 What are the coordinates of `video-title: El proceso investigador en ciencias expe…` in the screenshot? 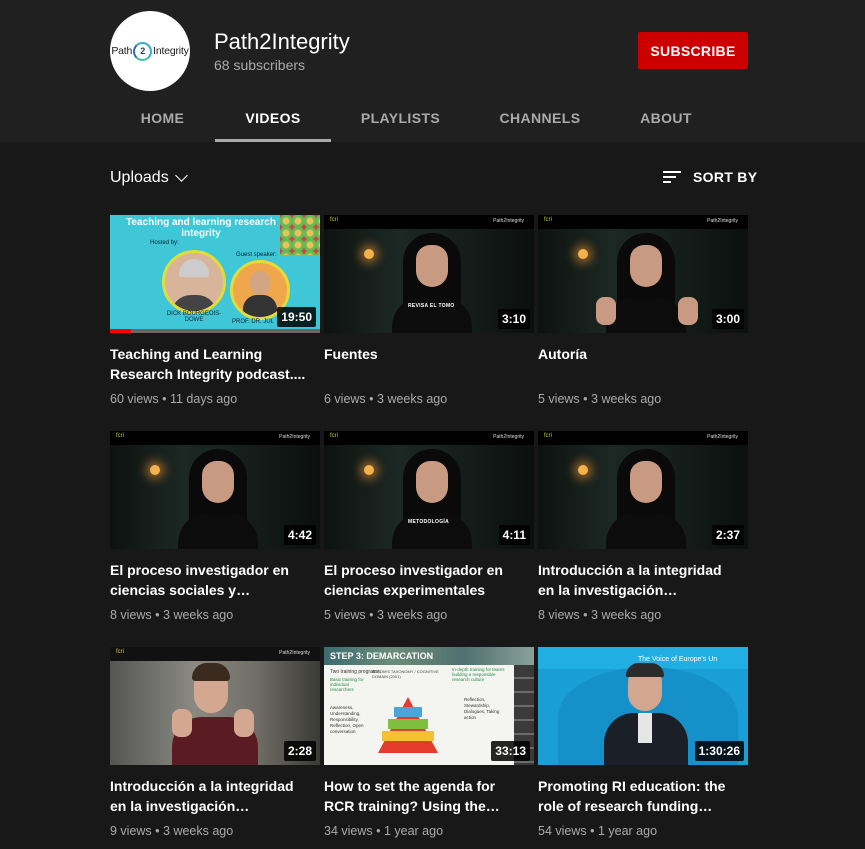 It's located at (424, 580).